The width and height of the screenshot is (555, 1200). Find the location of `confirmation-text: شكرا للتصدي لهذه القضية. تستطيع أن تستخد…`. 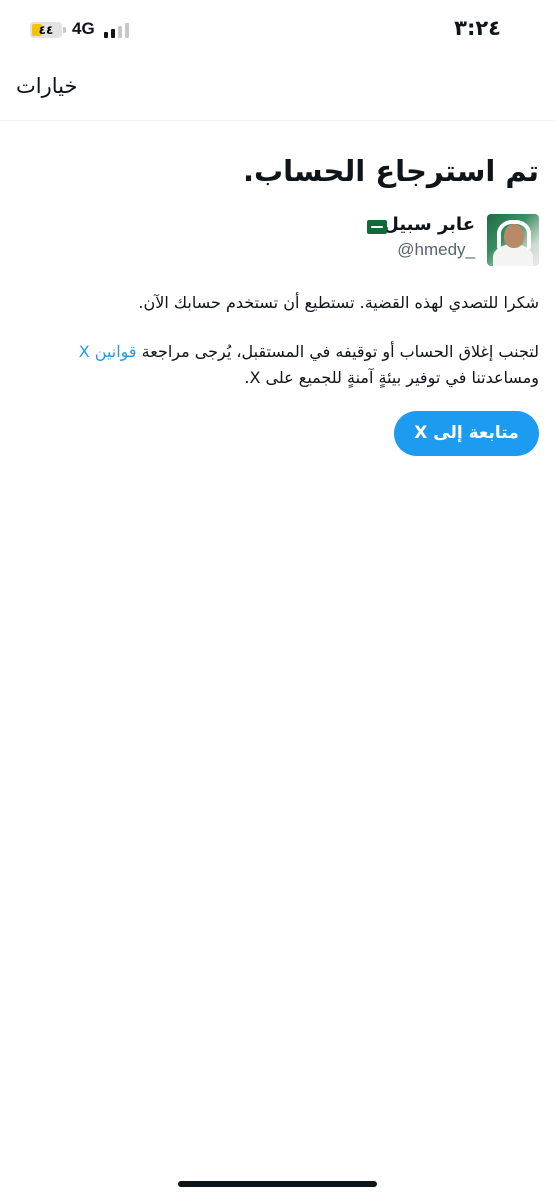

confirmation-text: شكرا للتصدي لهذه القضية. تستطيع أن تستخد… is located at coordinates (338, 302).